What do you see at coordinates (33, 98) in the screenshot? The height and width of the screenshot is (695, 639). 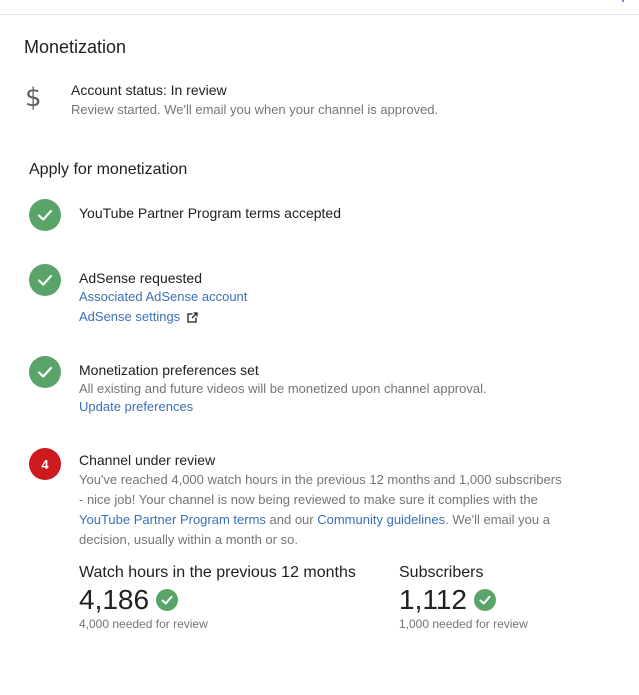 I see `dollar-icon: $` at bounding box center [33, 98].